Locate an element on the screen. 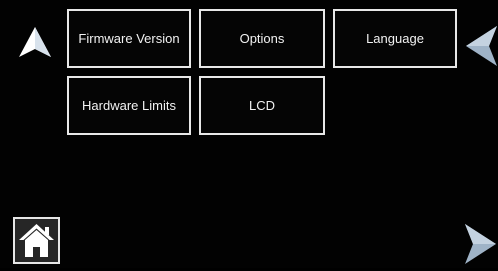 The width and height of the screenshot is (498, 271). up-arrow-icon is located at coordinates (35, 42).